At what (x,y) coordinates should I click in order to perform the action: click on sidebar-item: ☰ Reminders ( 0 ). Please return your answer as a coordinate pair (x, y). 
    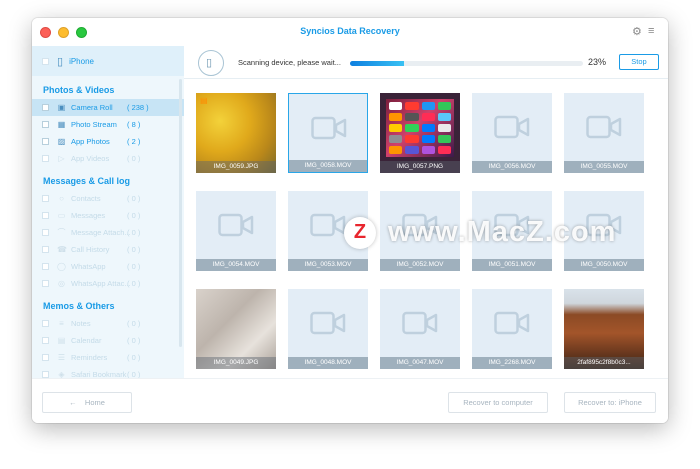
    Looking at the image, I should click on (108, 357).